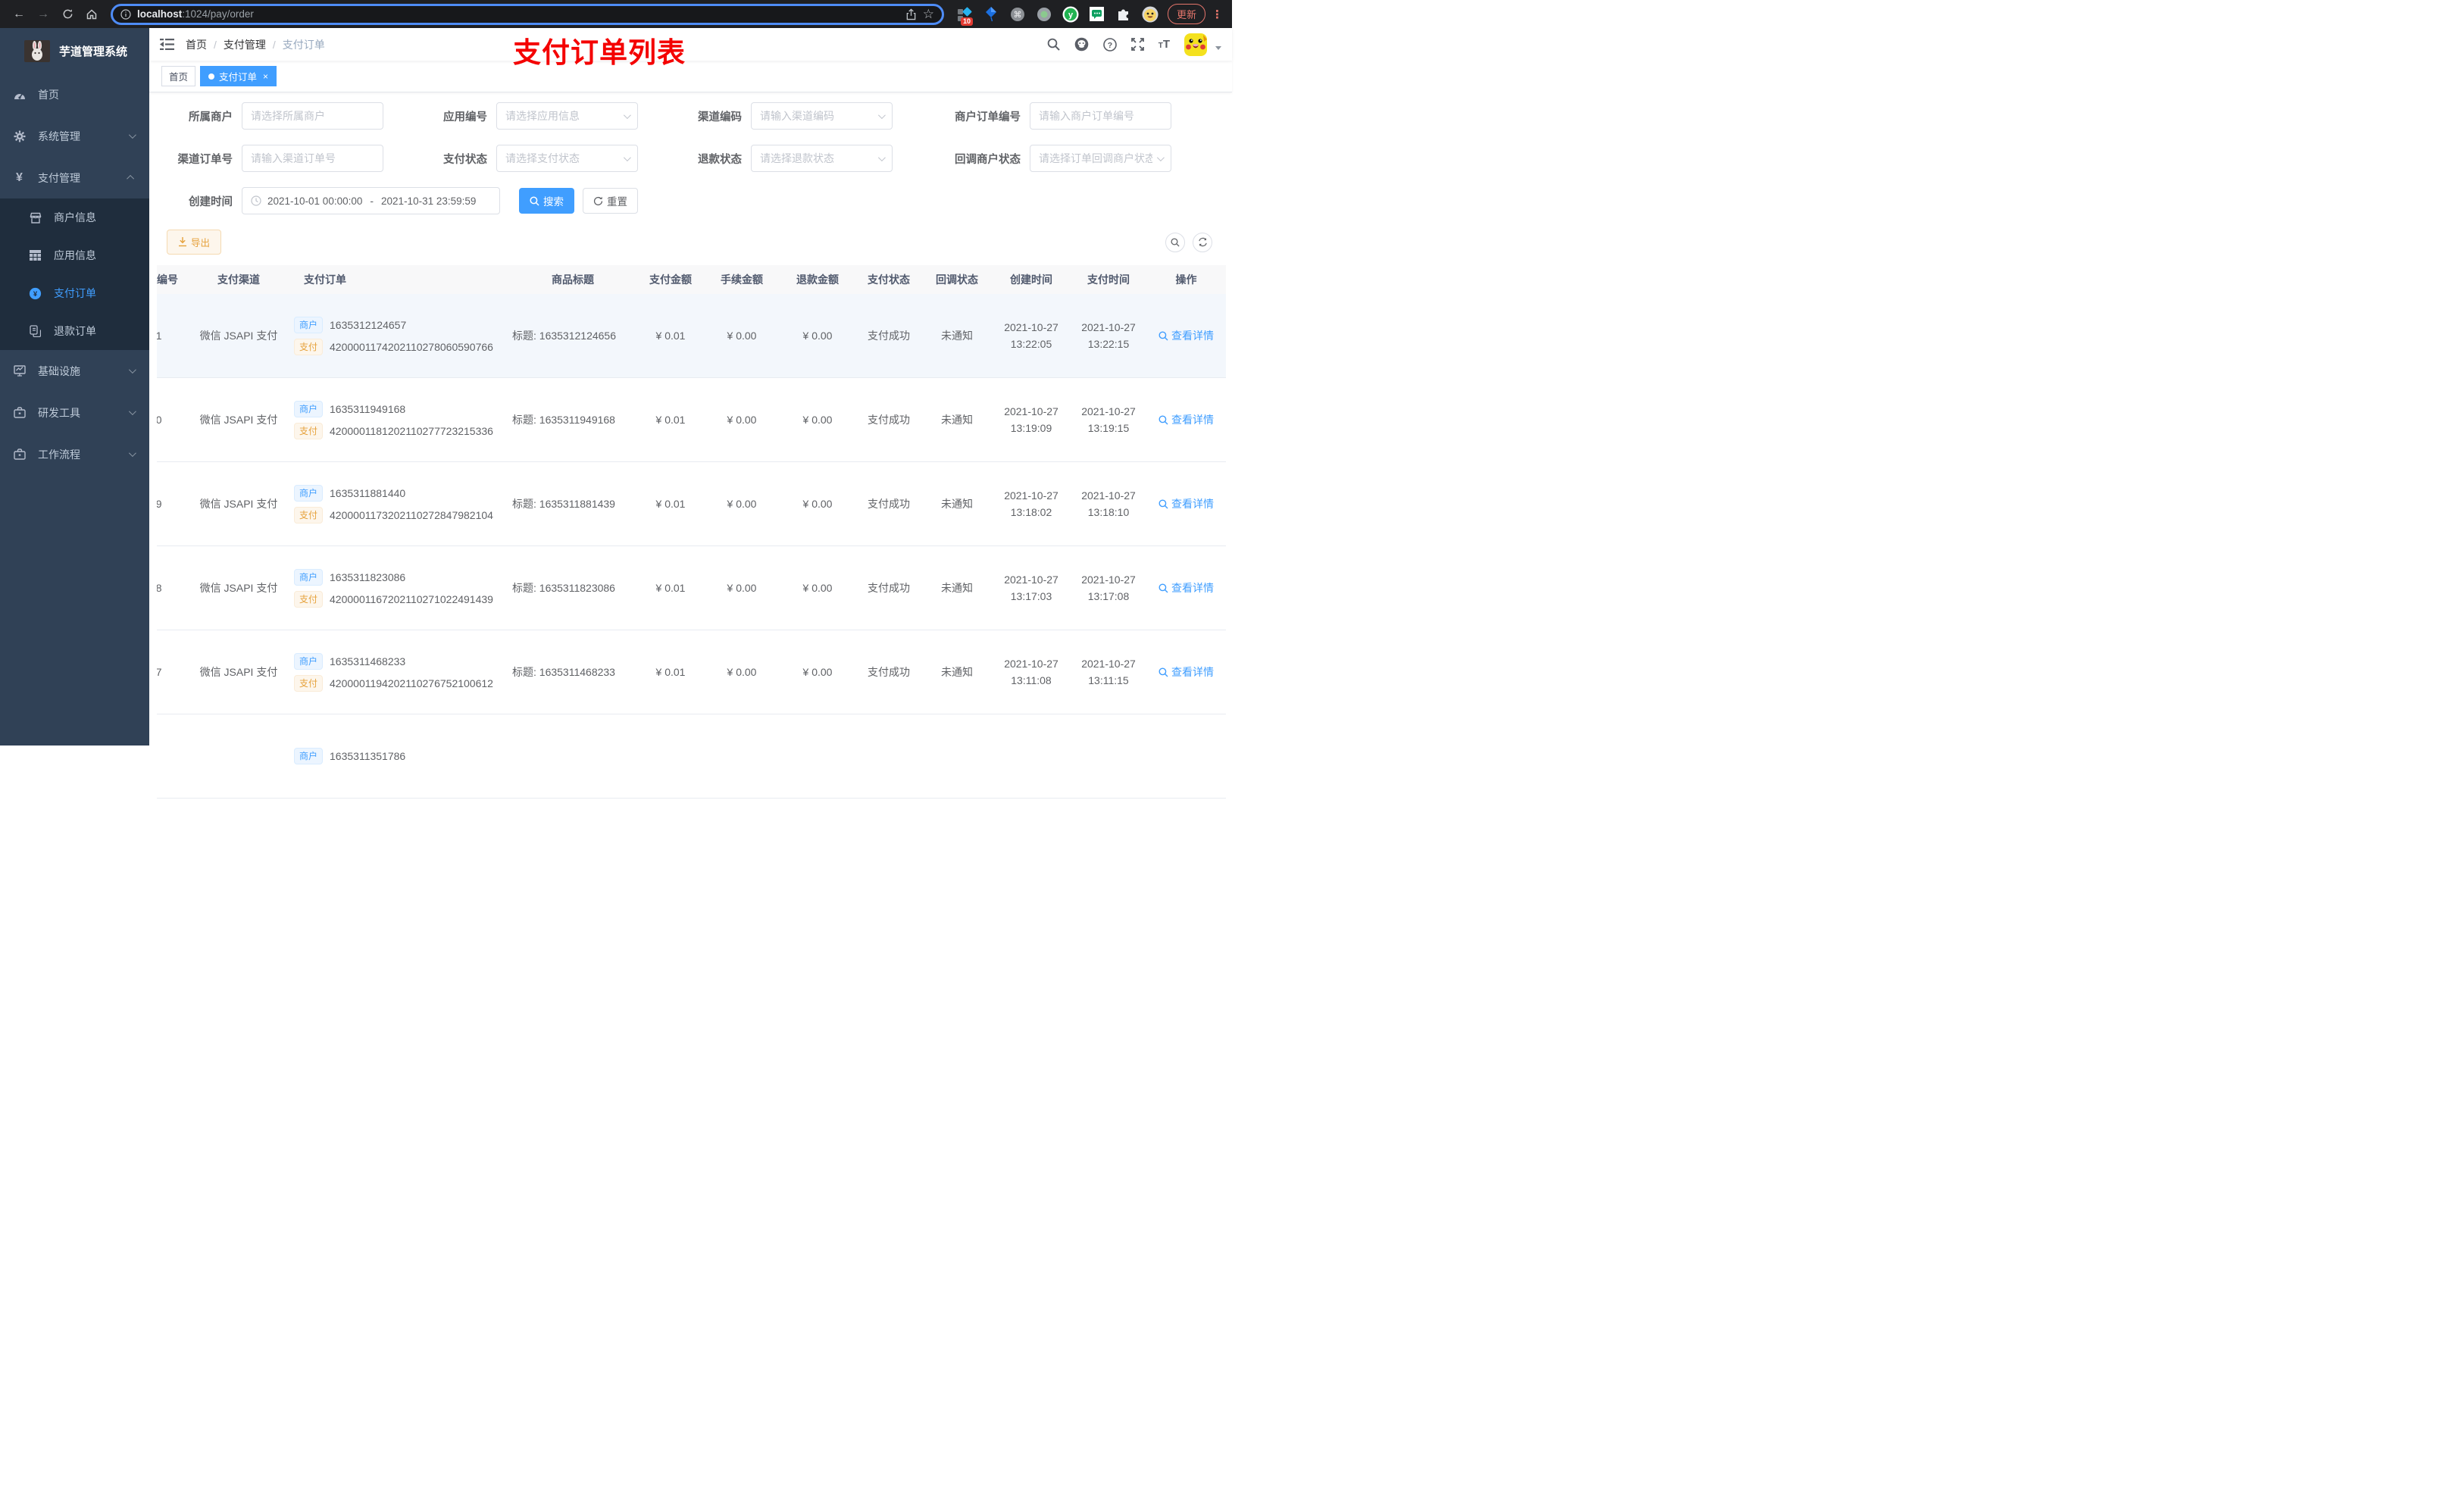 Image resolution: width=2464 pixels, height=1491 pixels. I want to click on sidebar-collapse-icon, so click(167, 44).